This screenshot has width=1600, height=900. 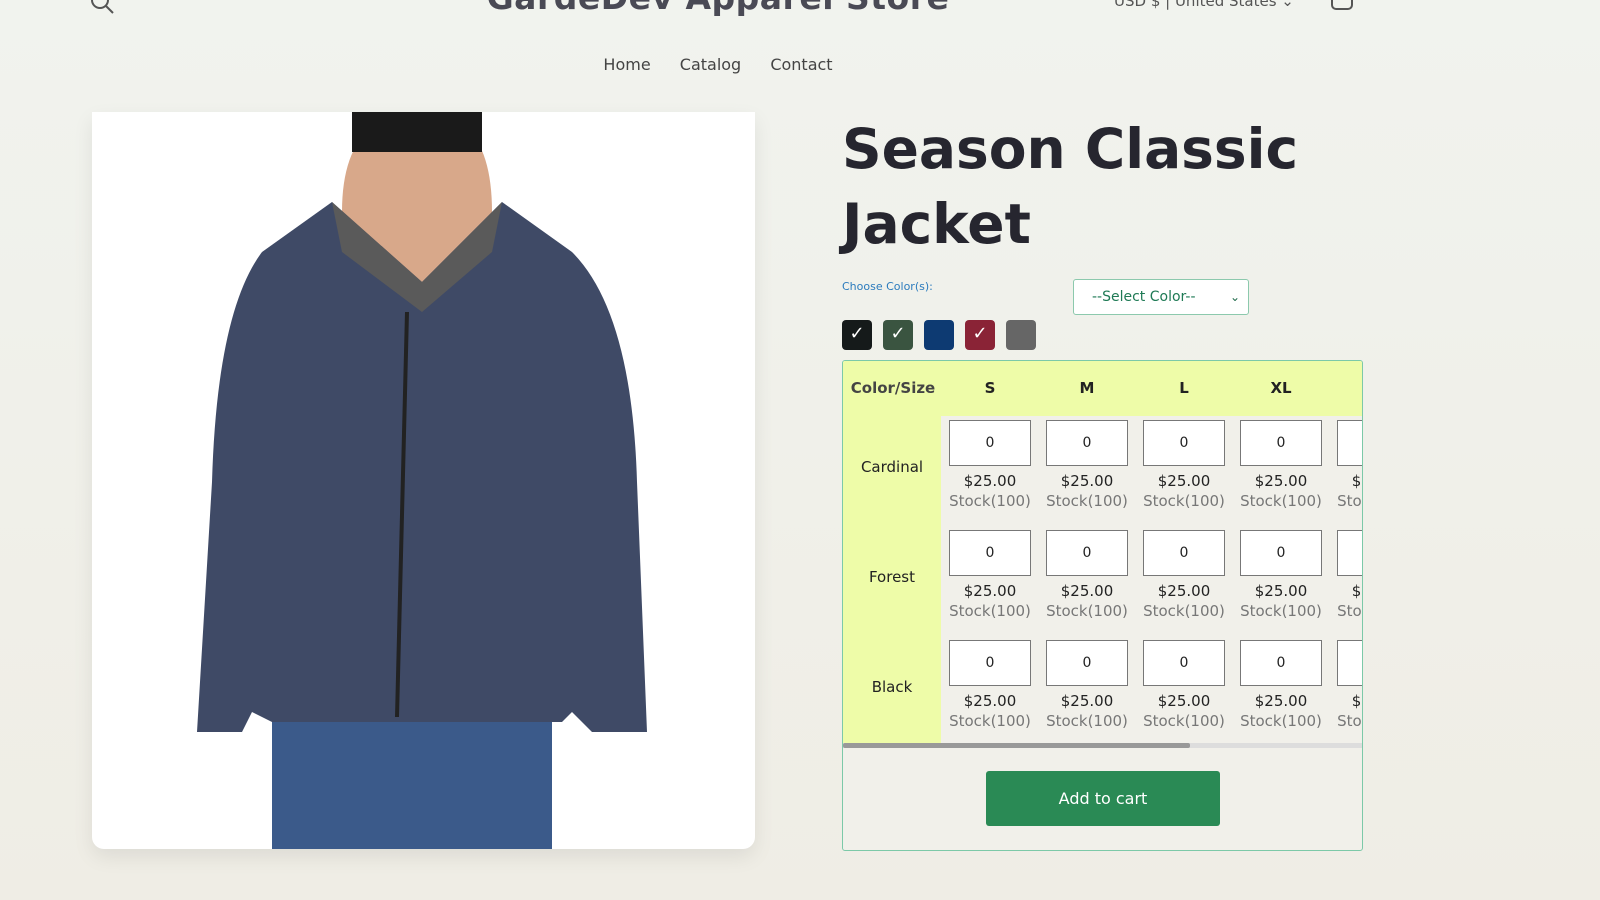 What do you see at coordinates (887, 286) in the screenshot?
I see `choose-color-label: Choose Color(s):` at bounding box center [887, 286].